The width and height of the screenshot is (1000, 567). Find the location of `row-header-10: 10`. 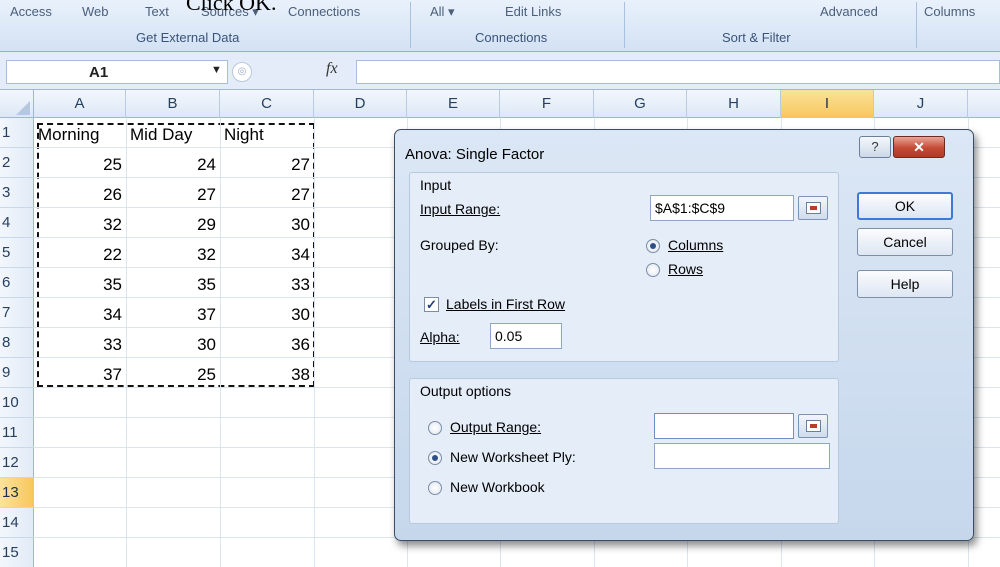

row-header-10: 10 is located at coordinates (17, 403).